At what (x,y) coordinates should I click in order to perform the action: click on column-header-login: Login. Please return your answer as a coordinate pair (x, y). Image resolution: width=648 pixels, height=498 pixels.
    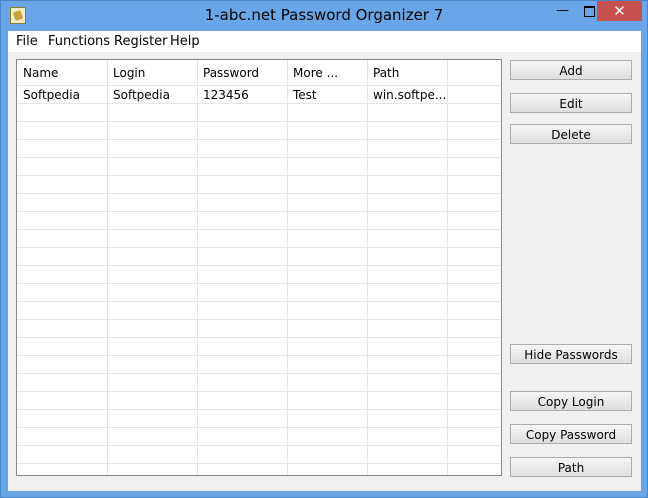
    Looking at the image, I should click on (129, 73).